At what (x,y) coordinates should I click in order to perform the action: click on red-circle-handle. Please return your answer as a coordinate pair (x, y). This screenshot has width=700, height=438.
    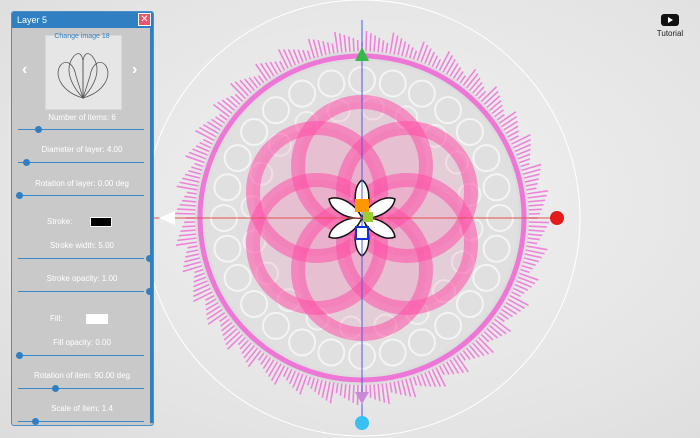
    Looking at the image, I should click on (557, 218).